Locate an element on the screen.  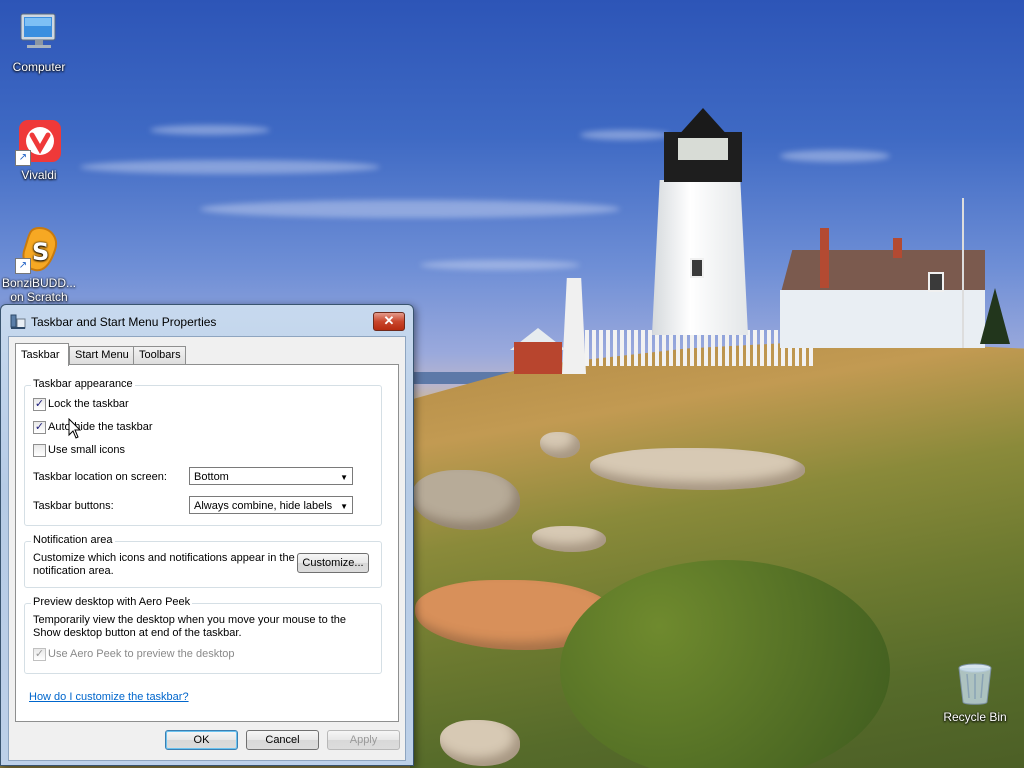
desktop-icon-computer: Computer is located at coordinates (39, 42).